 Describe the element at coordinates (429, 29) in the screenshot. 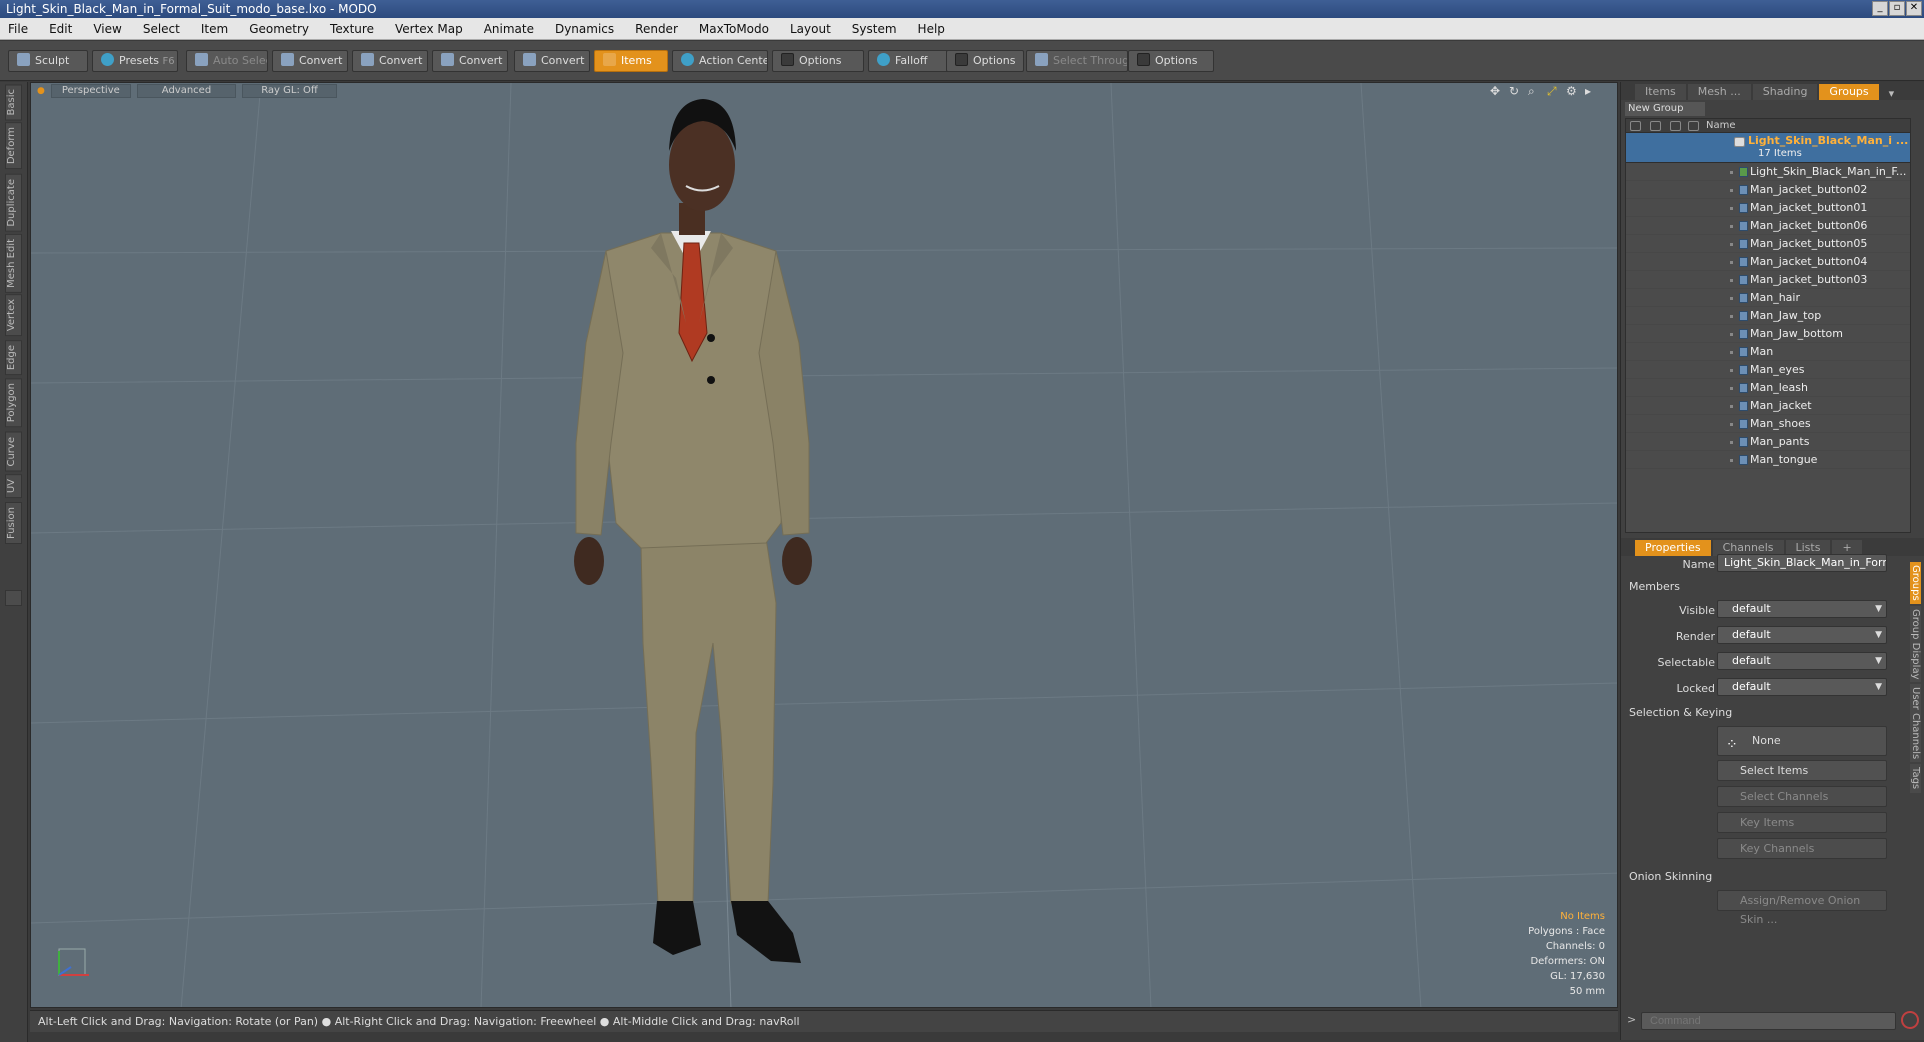

I see `menu-vertex-map: Vertex Map` at that location.